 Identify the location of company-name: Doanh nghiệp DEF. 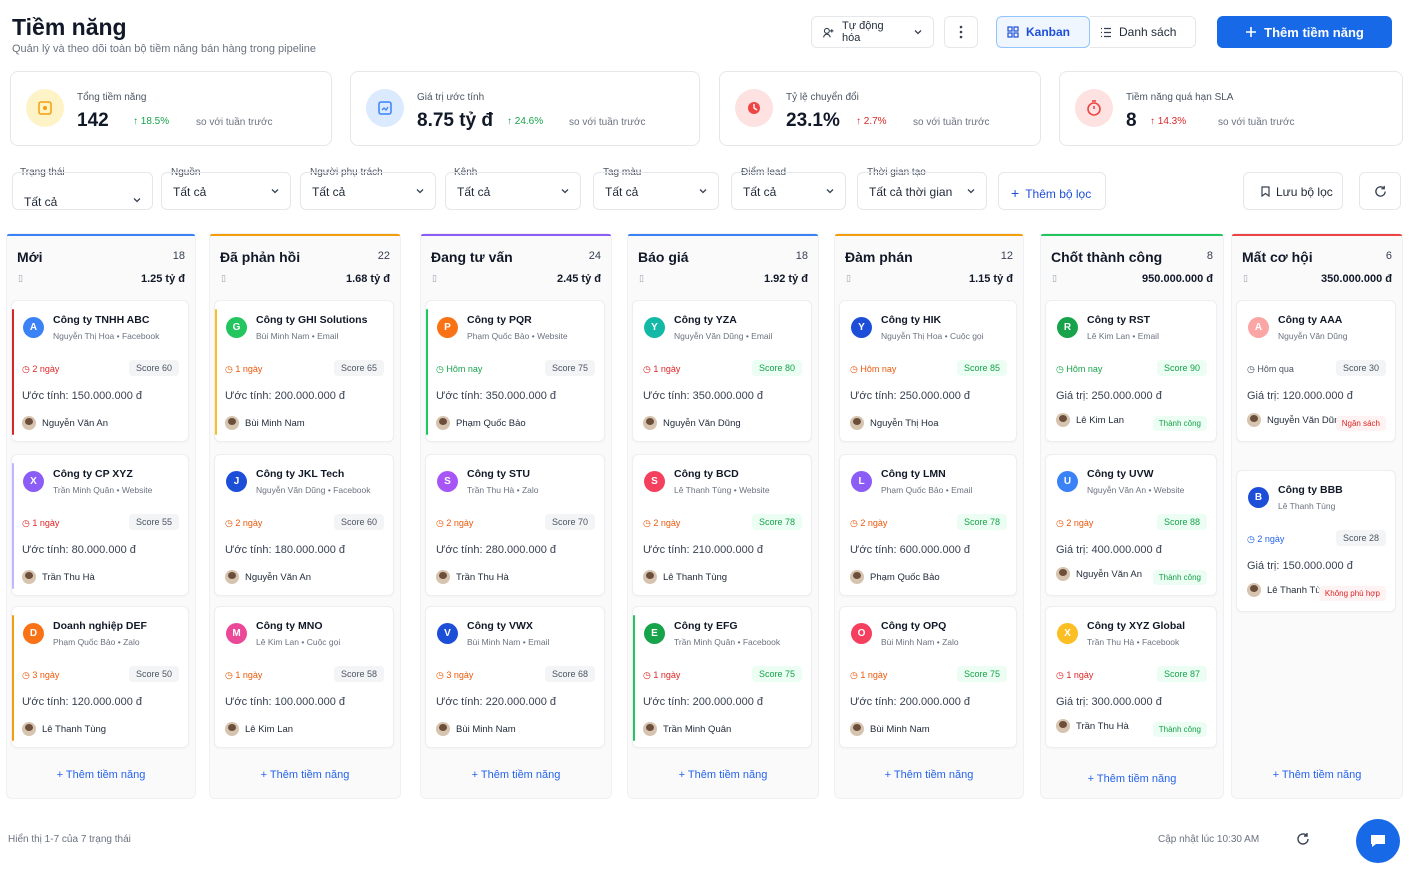
(100, 626).